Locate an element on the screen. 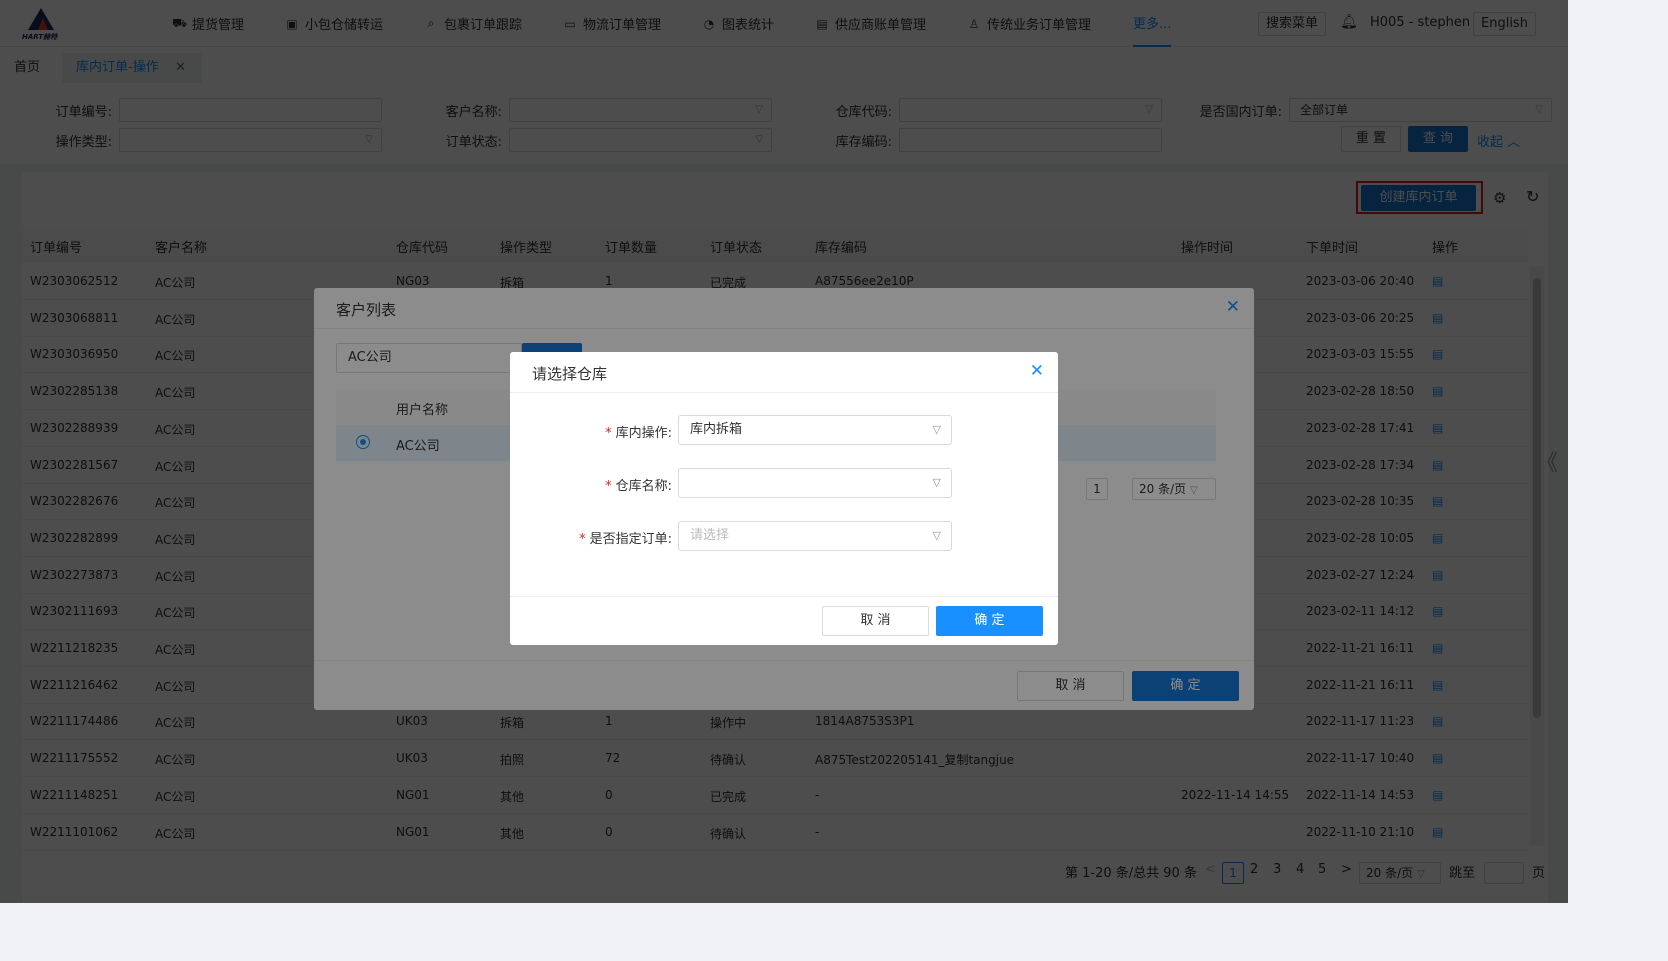 This screenshot has height=961, width=1668. confirm-button: 确 定 is located at coordinates (989, 621).